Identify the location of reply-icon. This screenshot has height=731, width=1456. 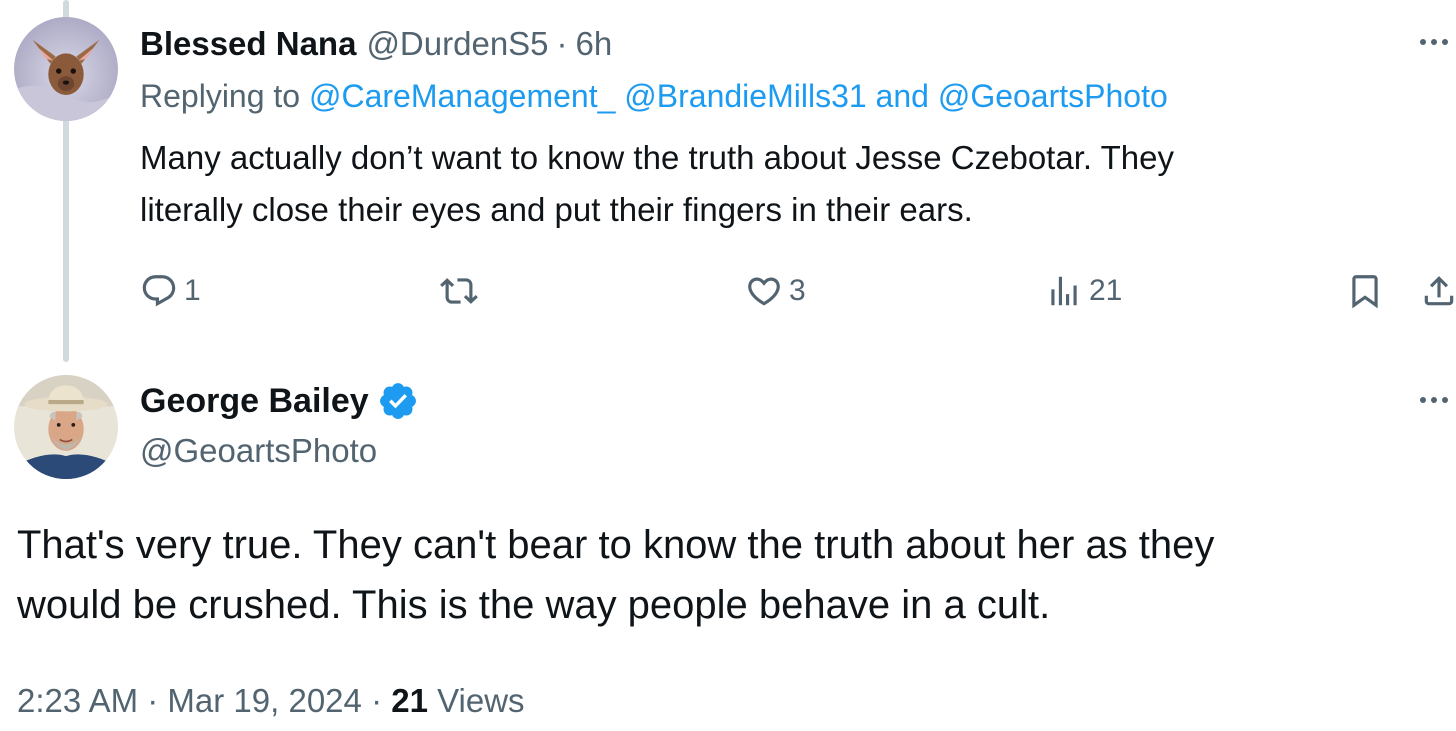
(159, 291).